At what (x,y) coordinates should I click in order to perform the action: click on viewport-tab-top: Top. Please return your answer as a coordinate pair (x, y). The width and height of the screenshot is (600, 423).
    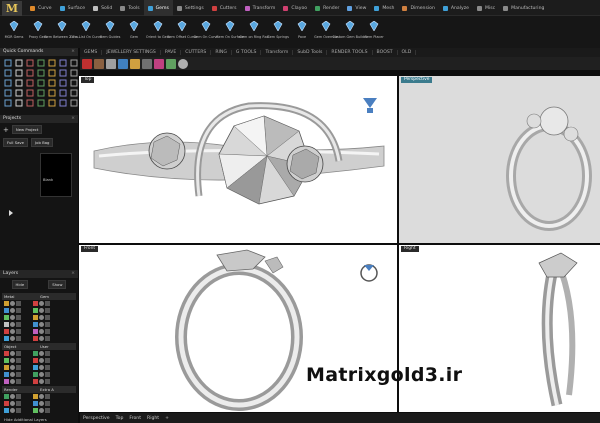
    Looking at the image, I should click on (120, 418).